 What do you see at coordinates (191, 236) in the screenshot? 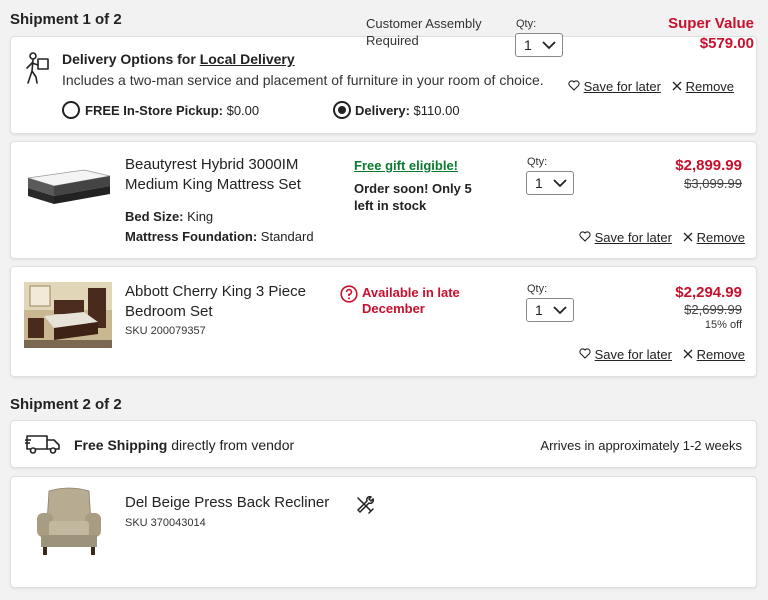
I see `spec-label: Mattress Foundation:` at bounding box center [191, 236].